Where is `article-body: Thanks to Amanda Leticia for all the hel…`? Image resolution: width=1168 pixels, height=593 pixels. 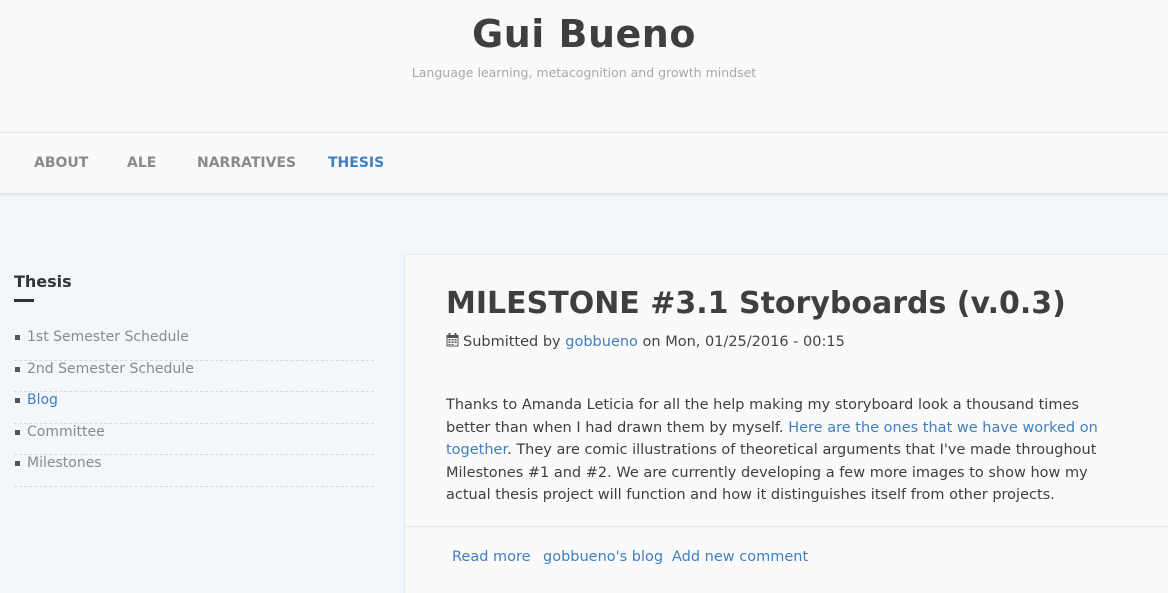 article-body: Thanks to Amanda Leticia for all the hel… is located at coordinates (781, 450).